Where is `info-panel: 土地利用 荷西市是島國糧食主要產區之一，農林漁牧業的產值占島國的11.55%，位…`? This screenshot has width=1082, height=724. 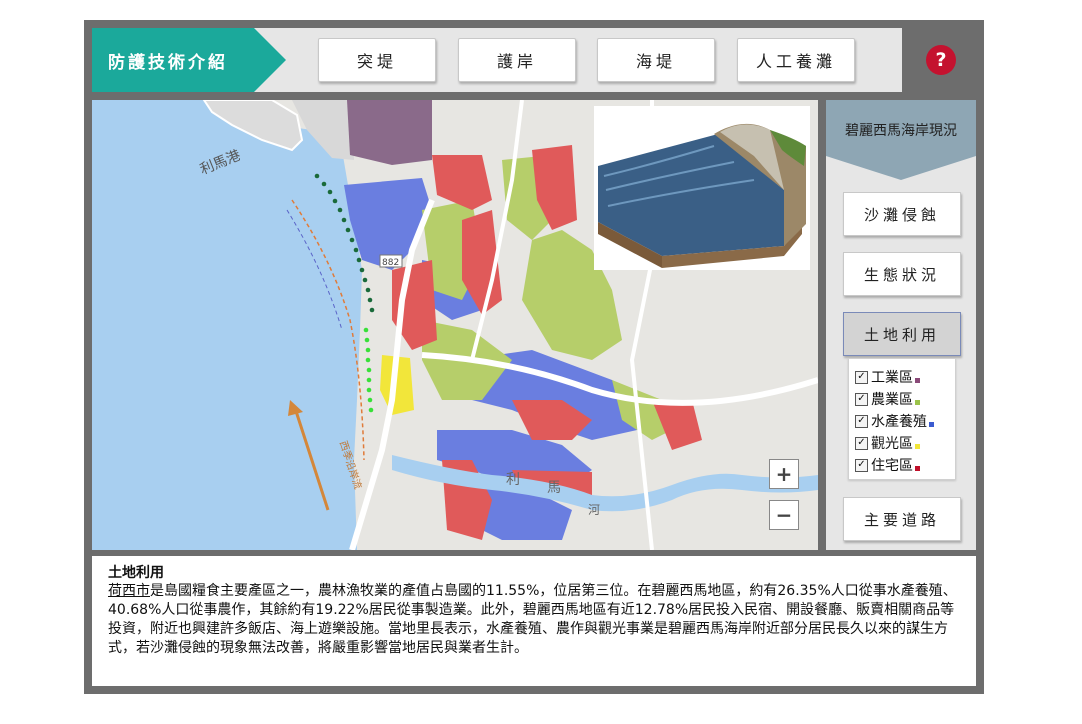
info-panel: 土地利用 荷西市是島國糧食主要產區之一，農林漁牧業的產值占島國的11.55%，位… is located at coordinates (534, 621).